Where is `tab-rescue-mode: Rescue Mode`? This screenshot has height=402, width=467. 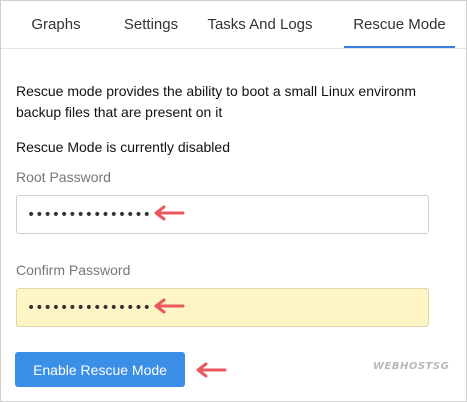
tab-rescue-mode: Rescue Mode is located at coordinates (399, 24).